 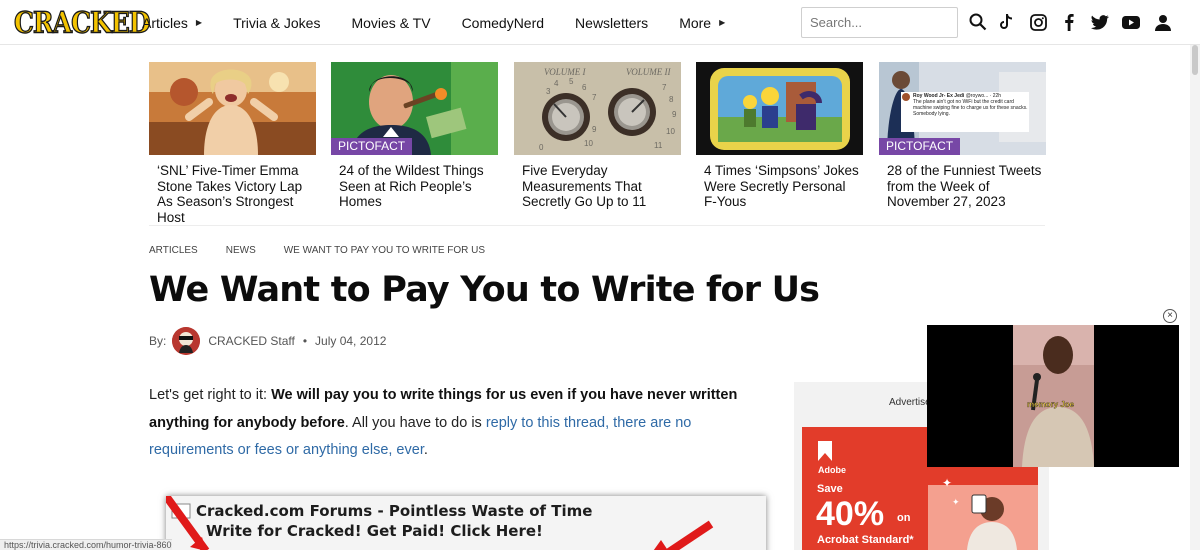 What do you see at coordinates (241, 250) in the screenshot?
I see `breadcrumb-news: NEWS` at bounding box center [241, 250].